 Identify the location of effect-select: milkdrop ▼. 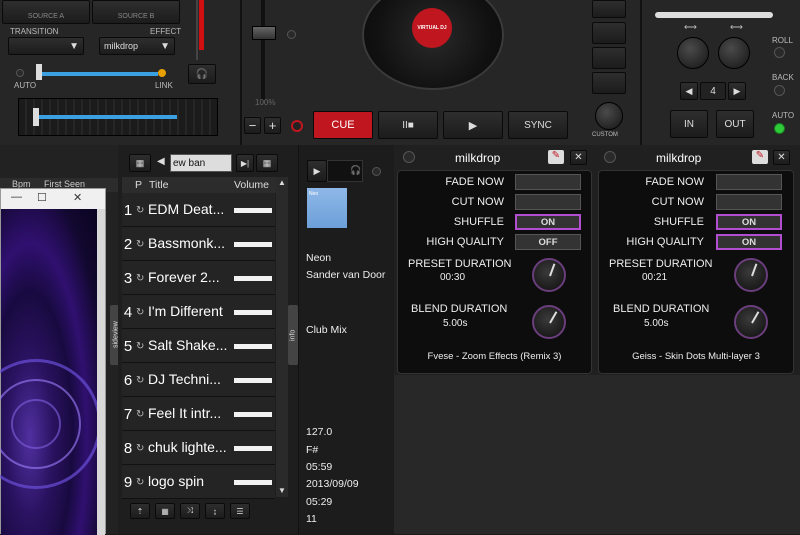
(137, 46).